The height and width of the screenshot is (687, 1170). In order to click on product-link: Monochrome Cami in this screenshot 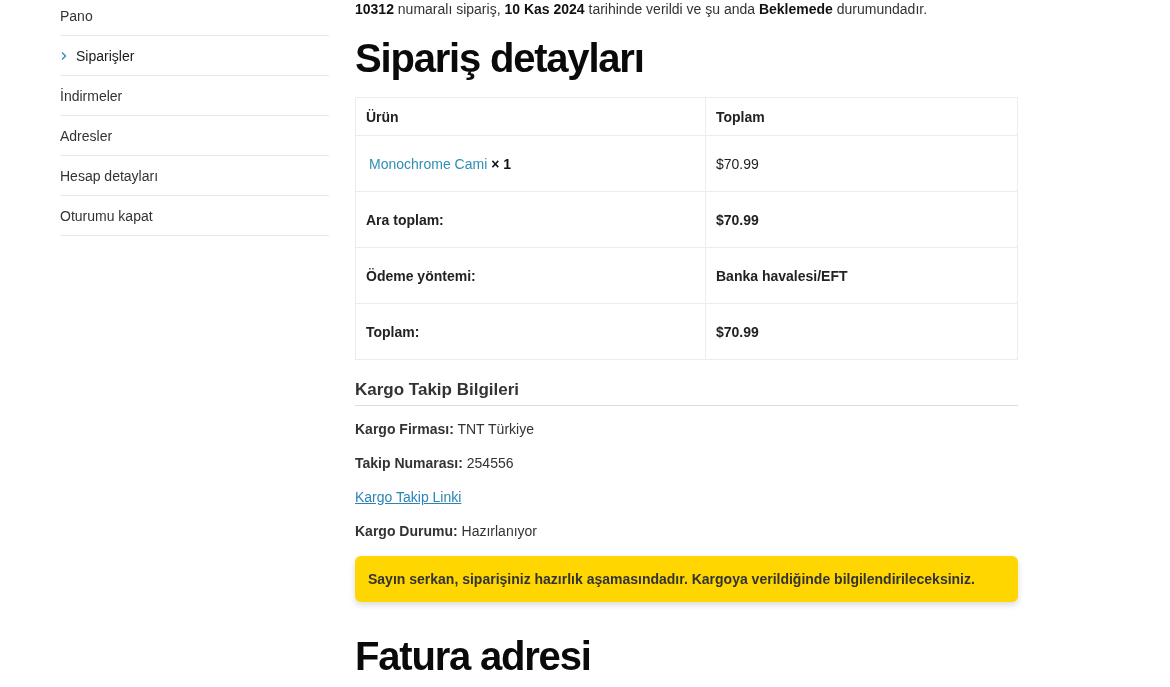, I will do `click(428, 163)`.